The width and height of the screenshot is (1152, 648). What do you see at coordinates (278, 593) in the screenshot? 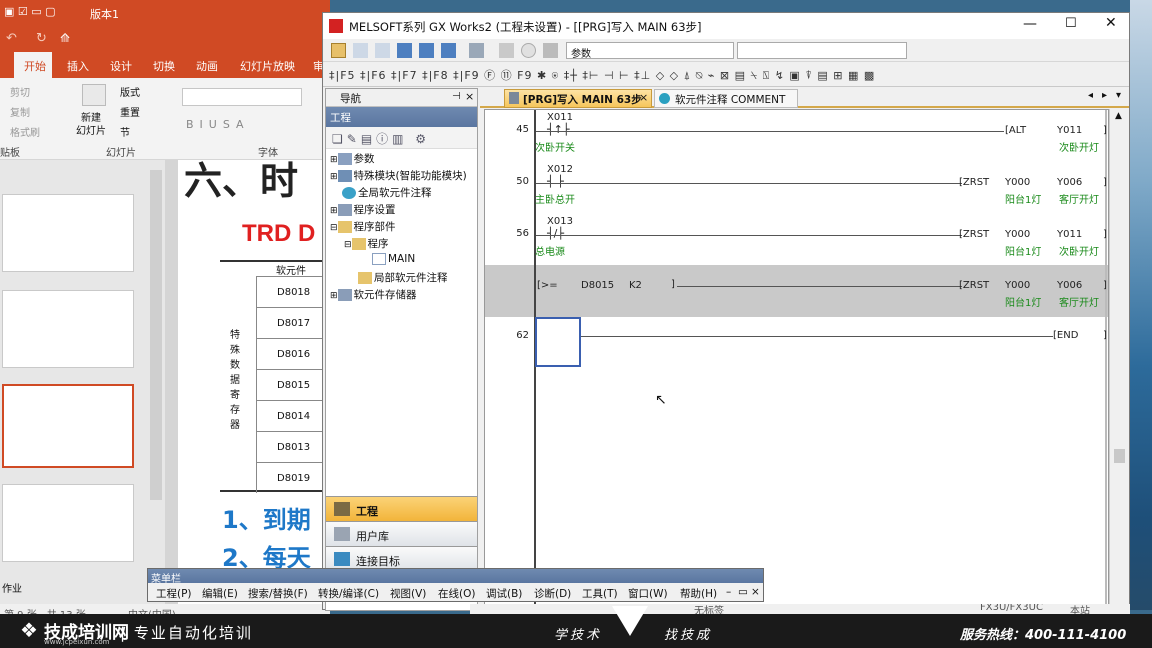
I see `menu-search-replace: 搜索/替换(F)` at bounding box center [278, 593].